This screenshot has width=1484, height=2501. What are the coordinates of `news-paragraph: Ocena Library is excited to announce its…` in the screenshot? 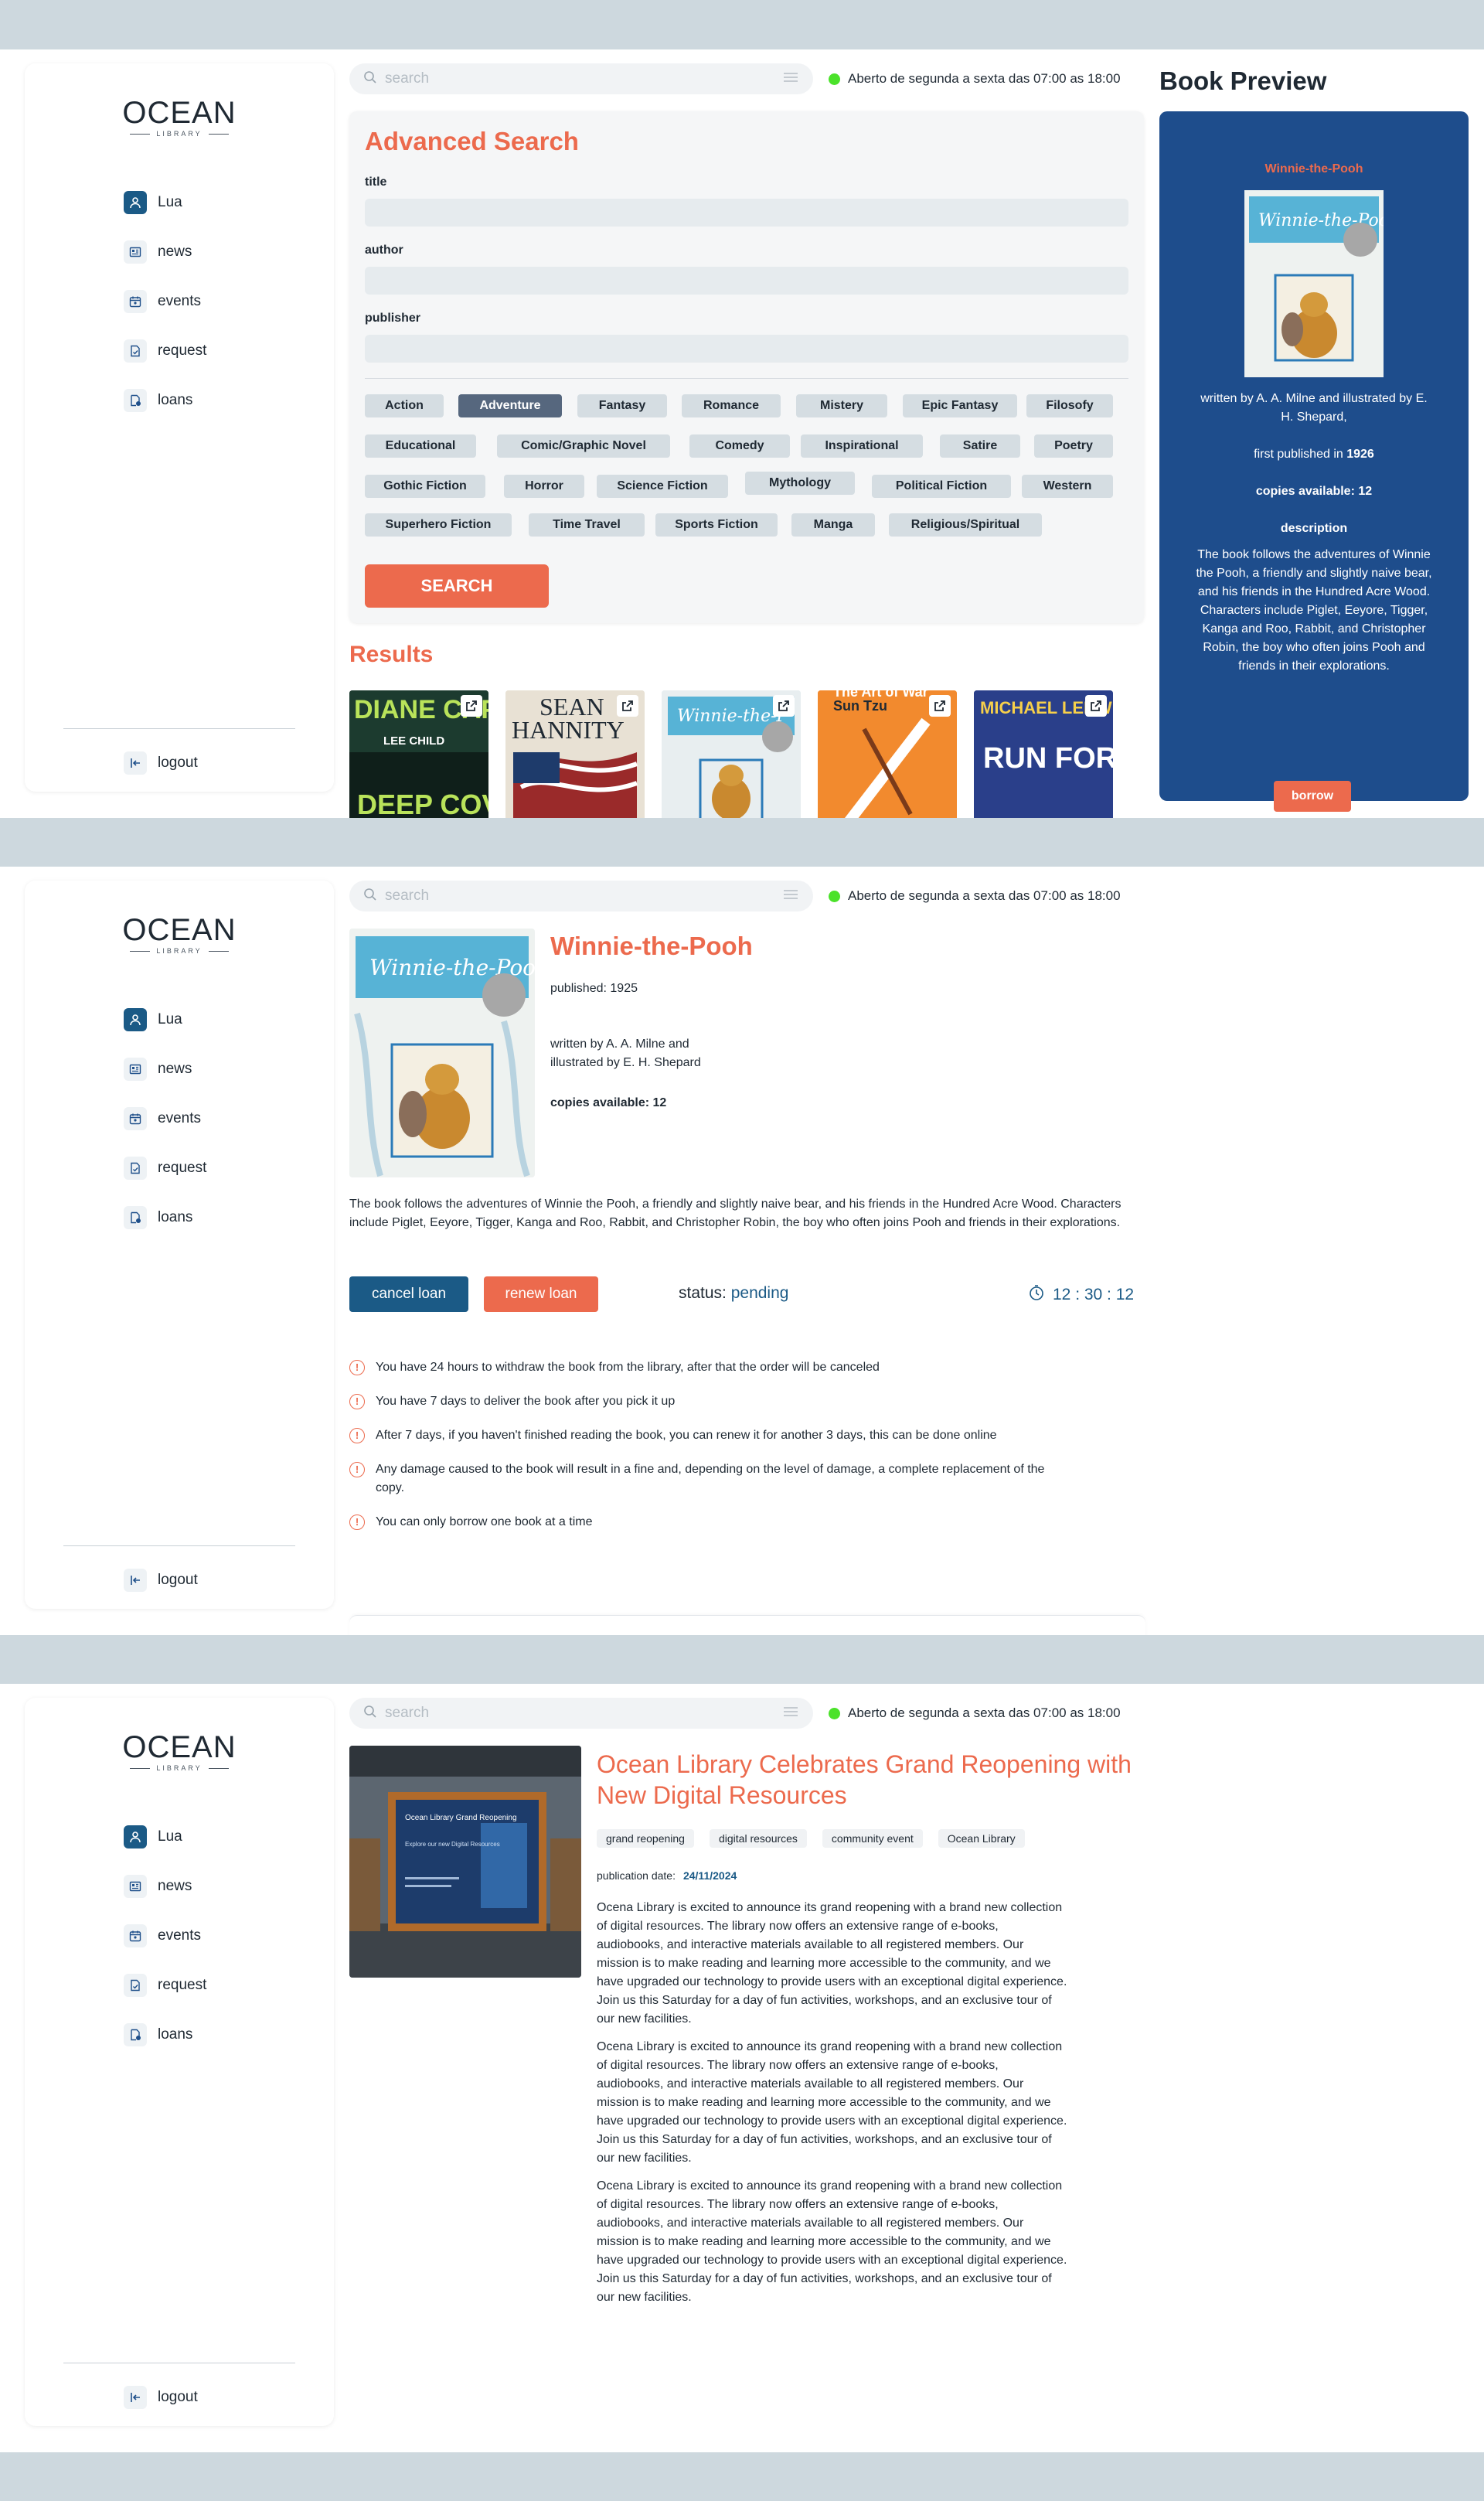 It's located at (832, 2102).